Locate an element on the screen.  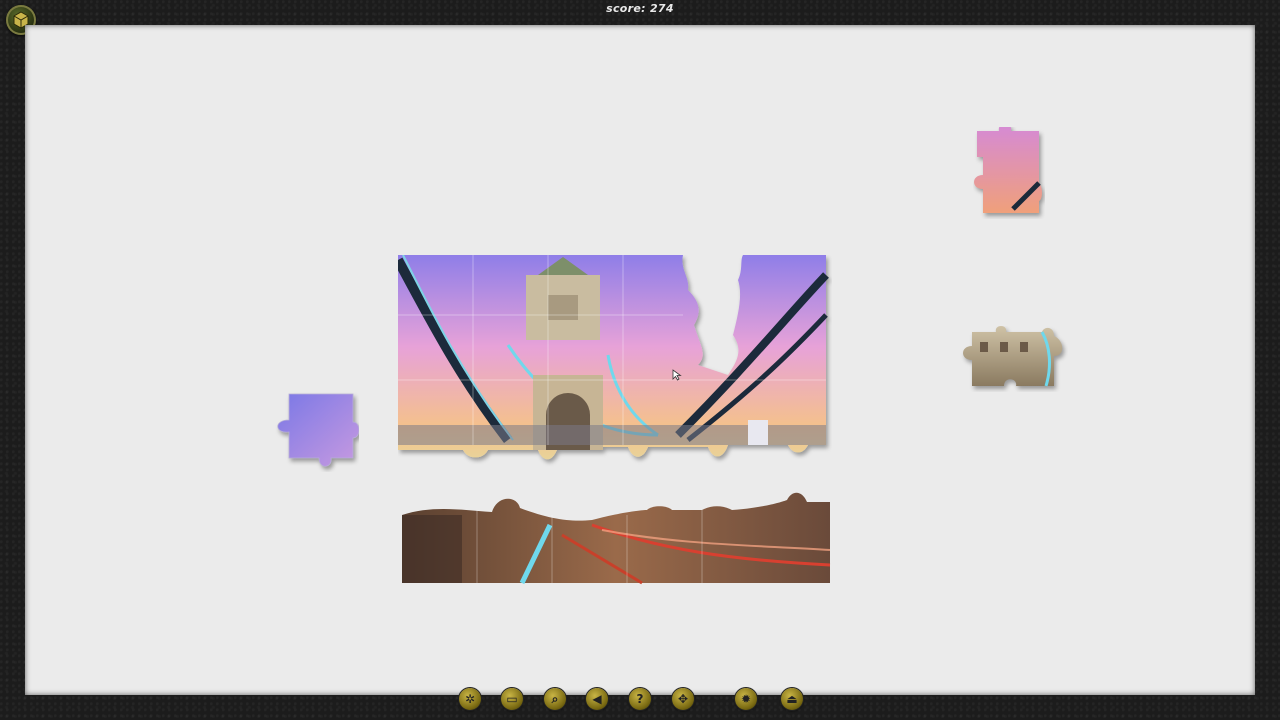
shuffle-button: ✥ is located at coordinates (683, 699).